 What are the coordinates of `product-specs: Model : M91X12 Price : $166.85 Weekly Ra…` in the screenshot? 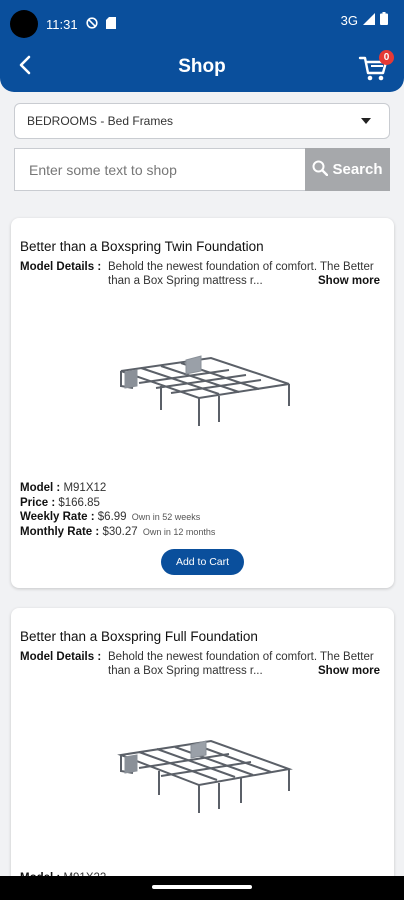 It's located at (117, 510).